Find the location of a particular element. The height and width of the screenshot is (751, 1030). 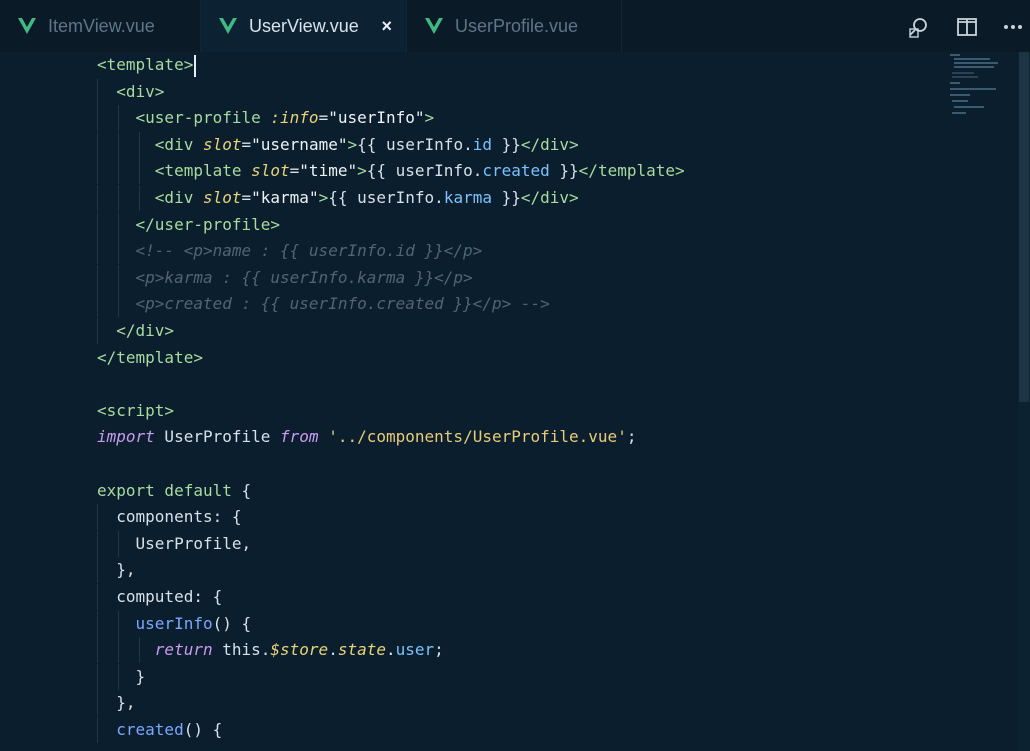

tab-userview: UserView.vue × is located at coordinates (304, 26).